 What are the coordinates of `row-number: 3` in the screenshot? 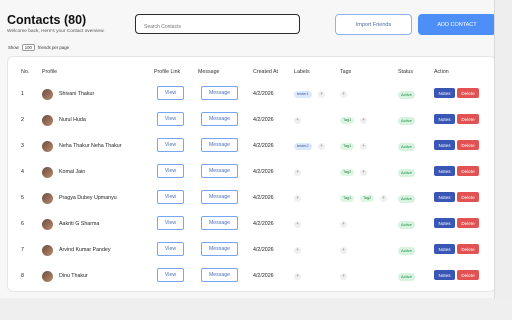 It's located at (22, 146).